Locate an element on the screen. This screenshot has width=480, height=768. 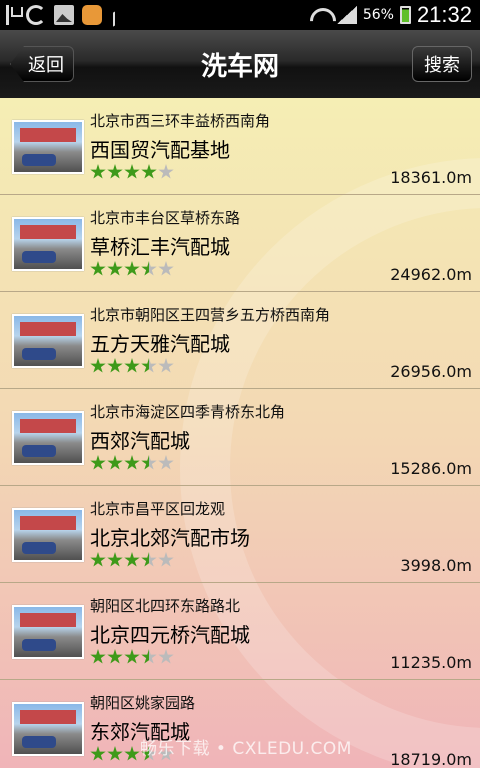
list-item: 北京市丰台区草桥东路草桥汇丰汽配城 24962.0m is located at coordinates (240, 243).